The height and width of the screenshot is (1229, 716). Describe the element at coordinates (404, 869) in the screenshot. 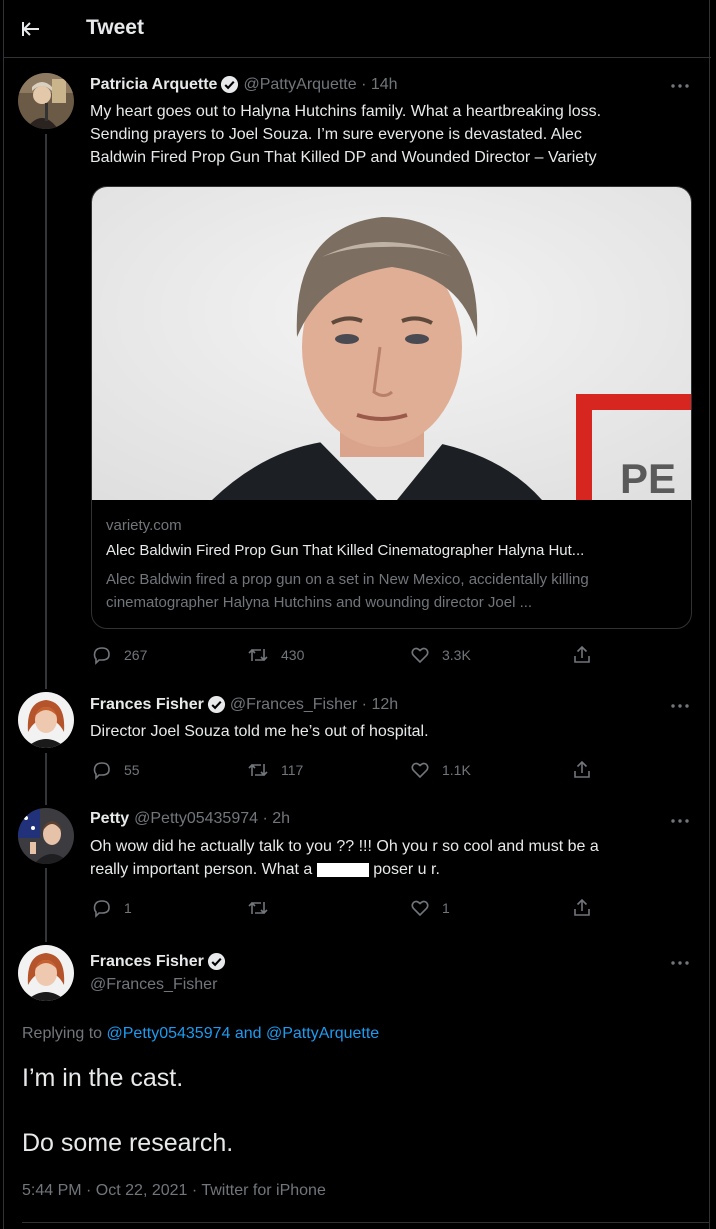

I see `tweet-text-part: poser u r.` at that location.